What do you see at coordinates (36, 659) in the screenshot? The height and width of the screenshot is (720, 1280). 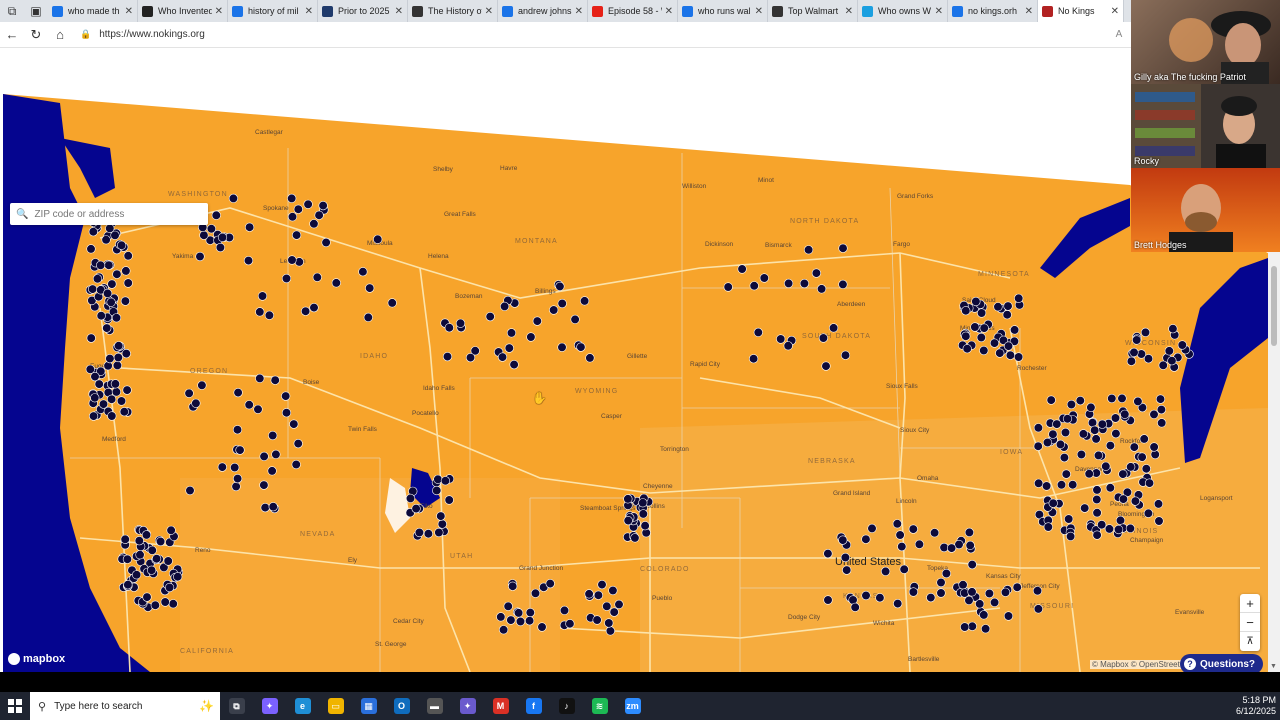 I see `mapbox-logo: mapbox` at bounding box center [36, 659].